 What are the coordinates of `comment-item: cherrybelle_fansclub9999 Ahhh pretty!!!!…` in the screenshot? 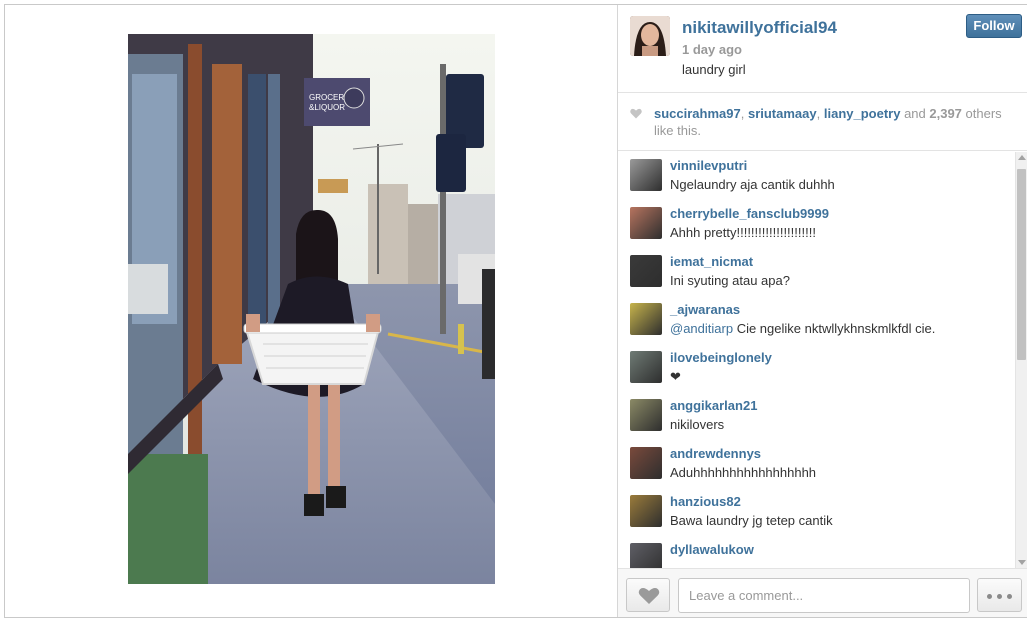 It's located at (816, 224).